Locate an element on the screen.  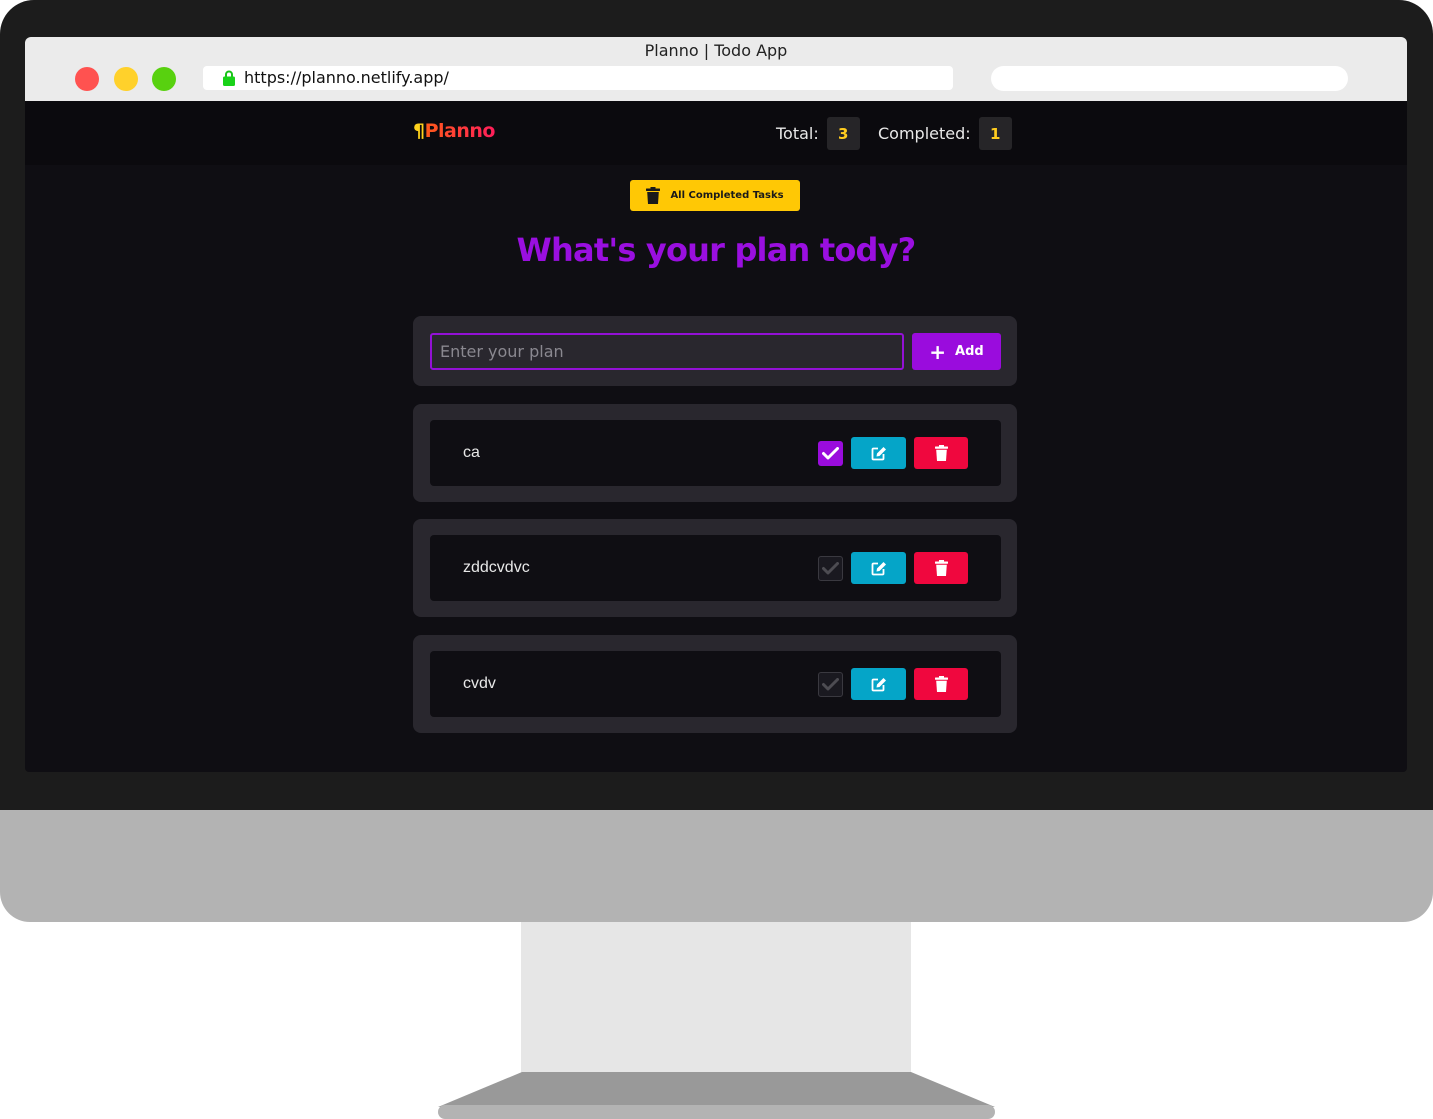
completed-label: Completed: is located at coordinates (924, 133).